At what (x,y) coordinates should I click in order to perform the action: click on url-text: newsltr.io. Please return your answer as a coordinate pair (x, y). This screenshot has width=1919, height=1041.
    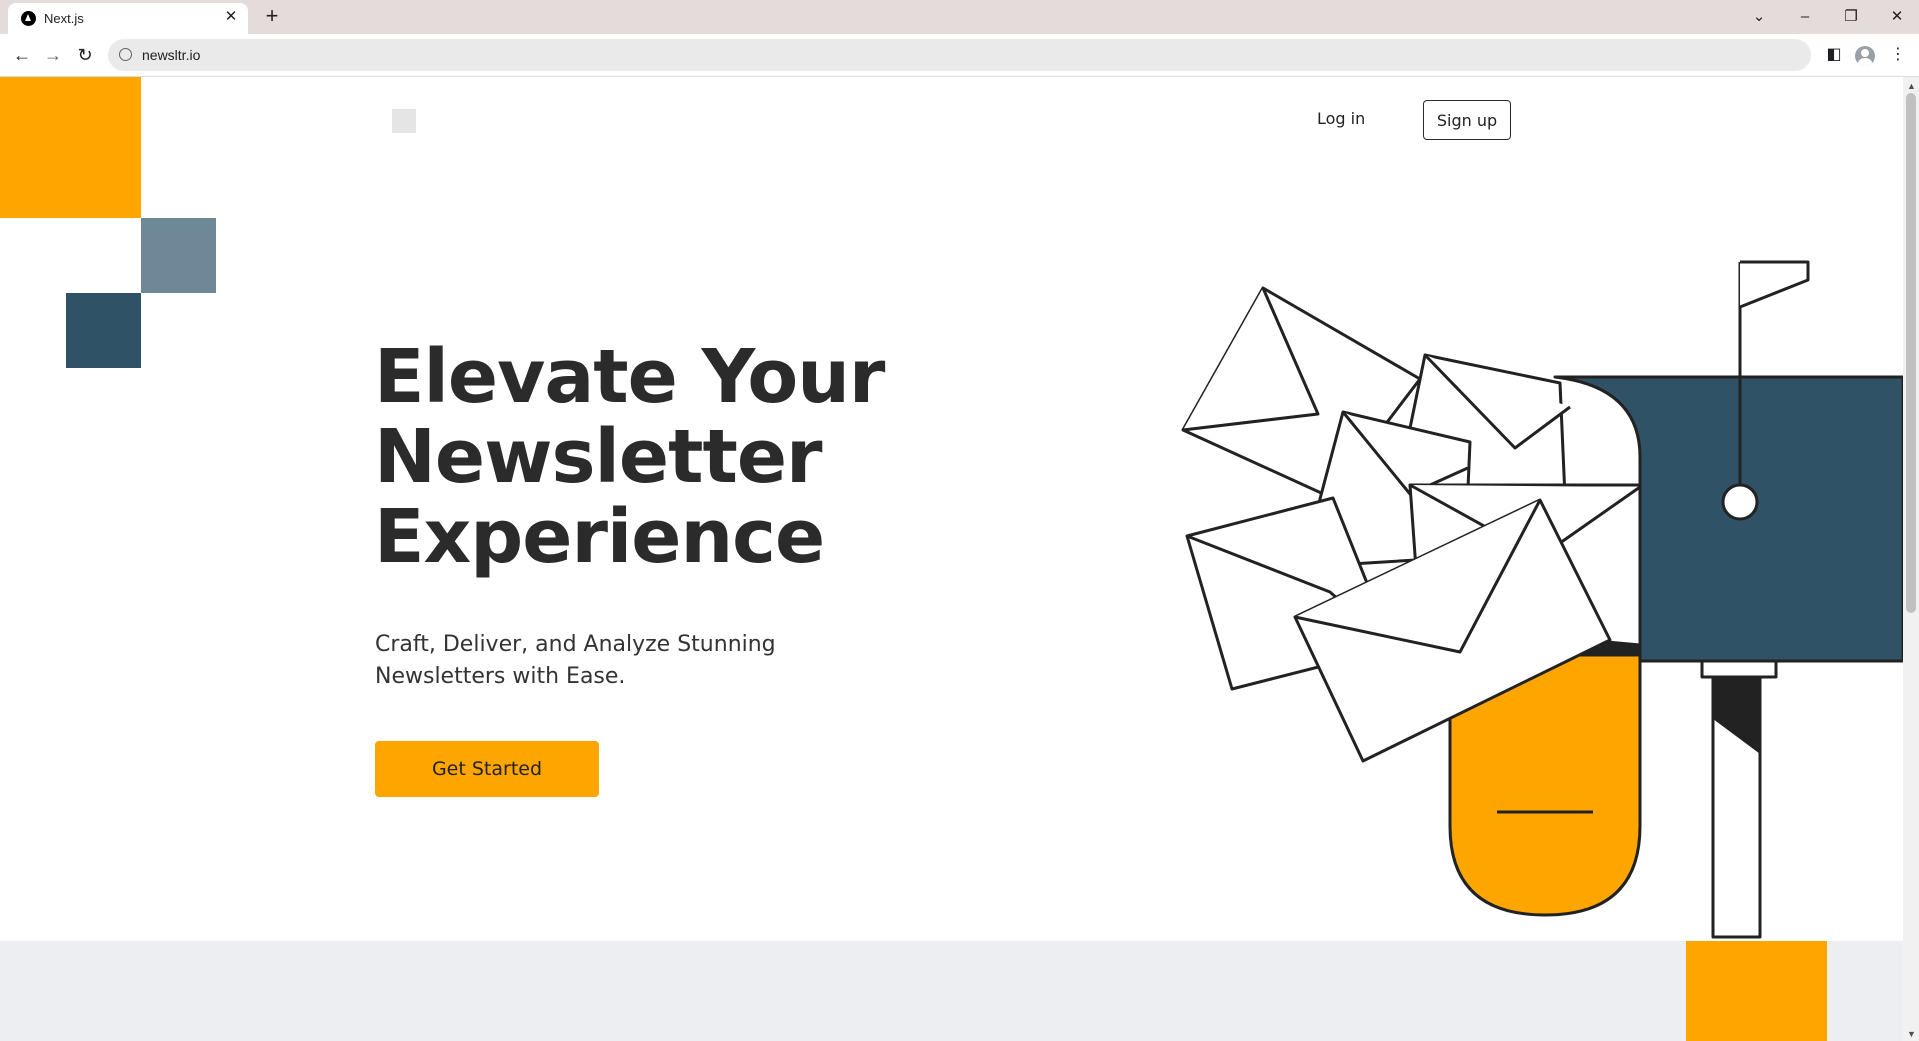
    Looking at the image, I should click on (171, 55).